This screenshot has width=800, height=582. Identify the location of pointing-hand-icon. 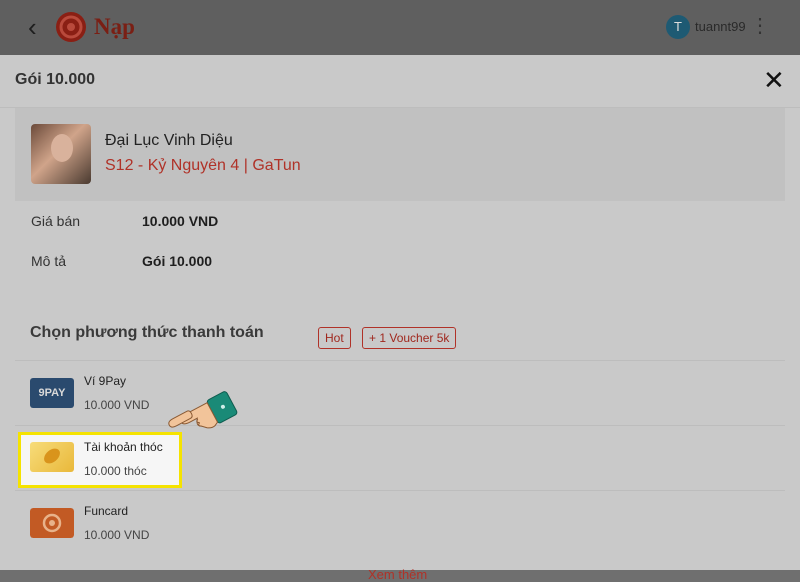
(203, 410).